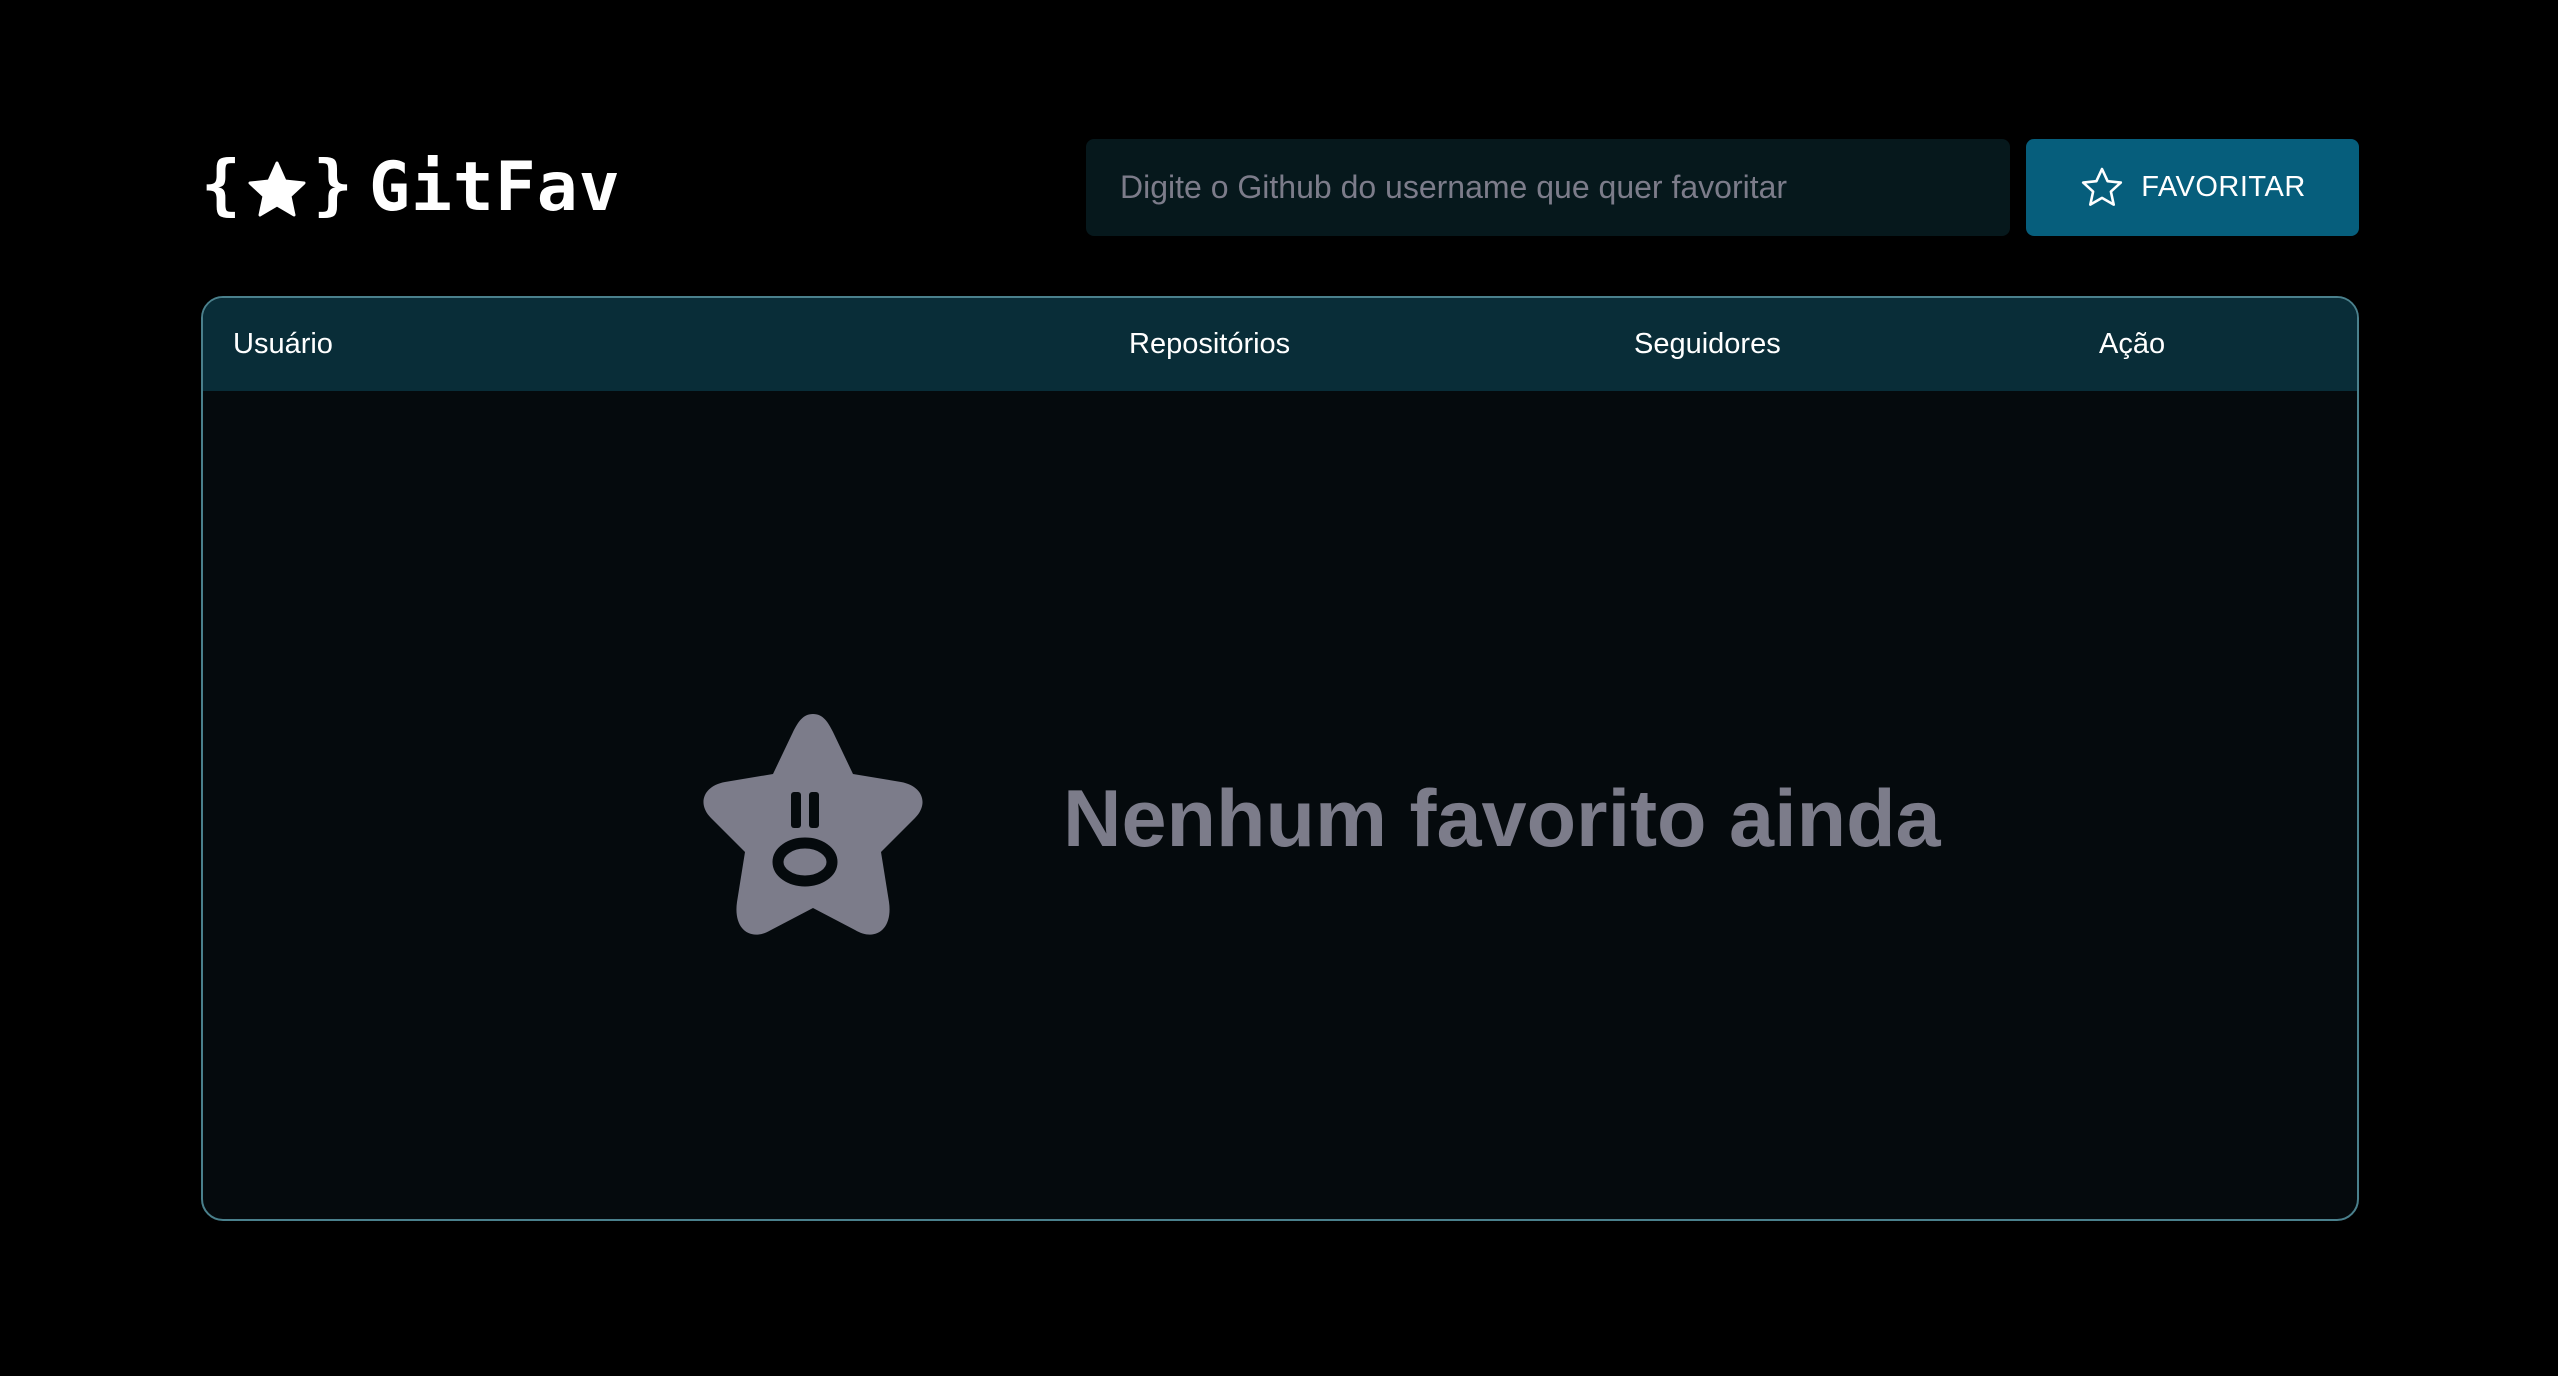 The image size is (2558, 1376). What do you see at coordinates (1502, 819) in the screenshot?
I see `empty-state-message: Nenhum favorito ainda` at bounding box center [1502, 819].